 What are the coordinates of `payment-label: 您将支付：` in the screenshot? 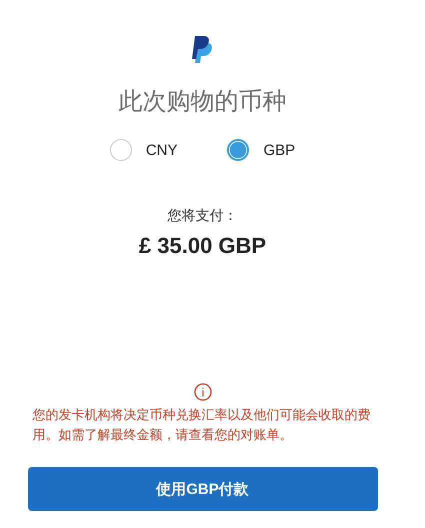 It's located at (203, 216).